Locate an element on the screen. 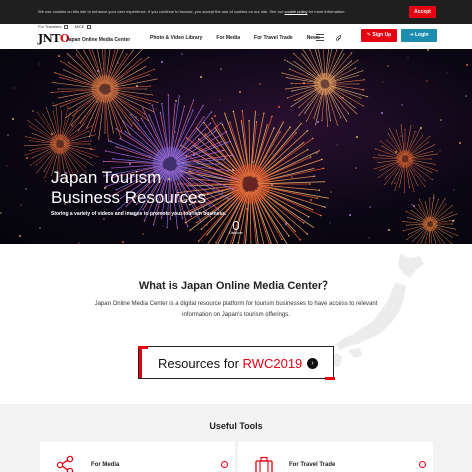 The width and height of the screenshot is (472, 472). useful-tools-title: Useful Tools is located at coordinates (236, 426).